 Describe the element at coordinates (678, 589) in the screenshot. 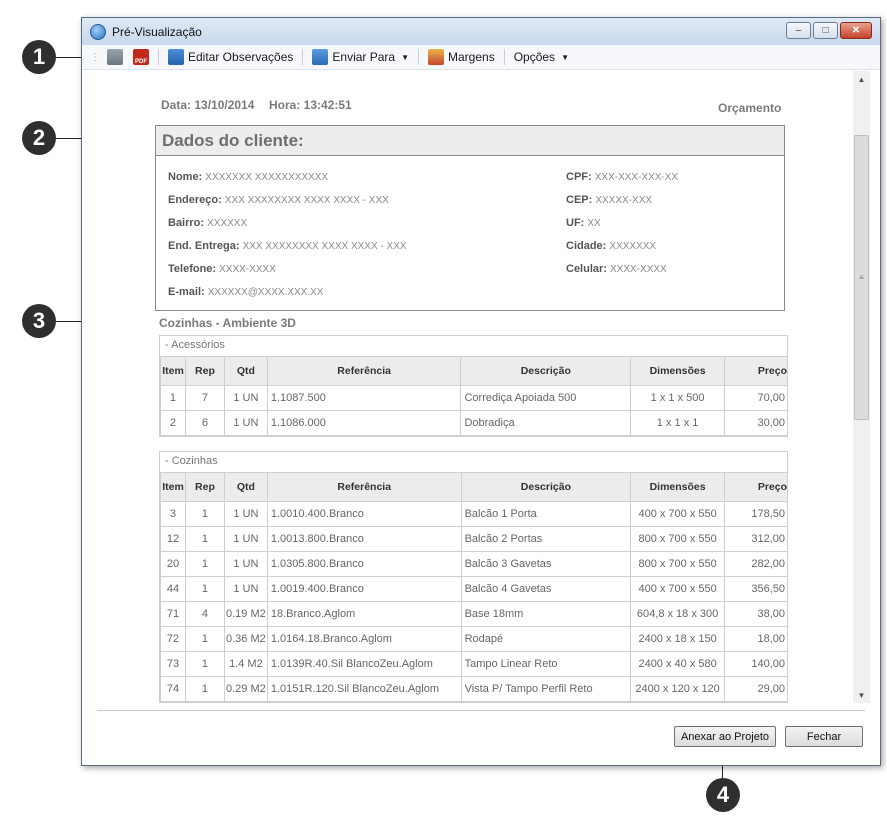

I see `cell-dimensoes: 400 x 700 x 550` at that location.